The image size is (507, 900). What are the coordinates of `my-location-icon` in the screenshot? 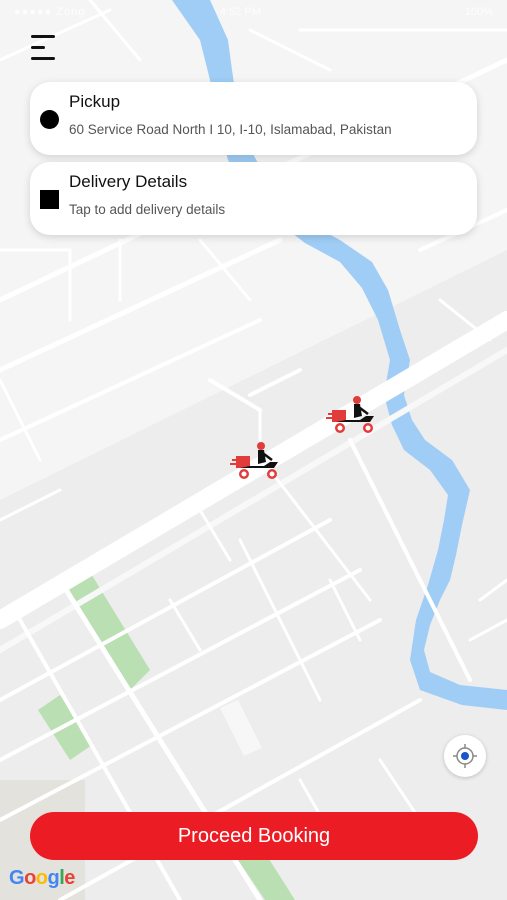 It's located at (465, 756).